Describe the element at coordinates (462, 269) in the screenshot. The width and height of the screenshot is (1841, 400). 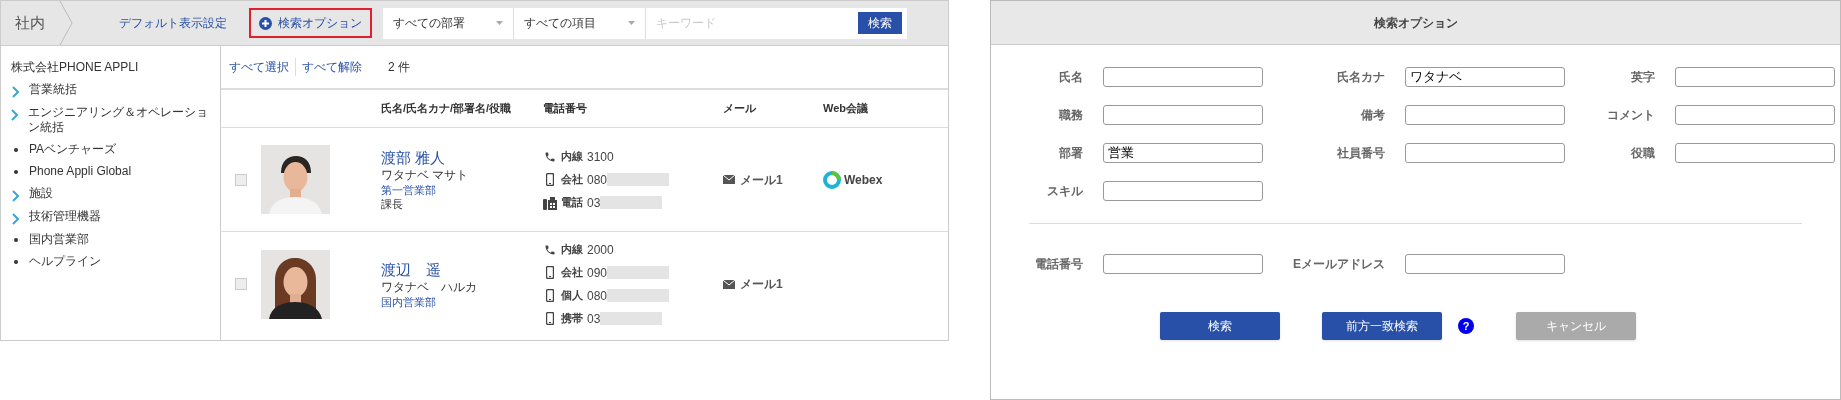
I see `person-name: 渡辺 遥` at that location.